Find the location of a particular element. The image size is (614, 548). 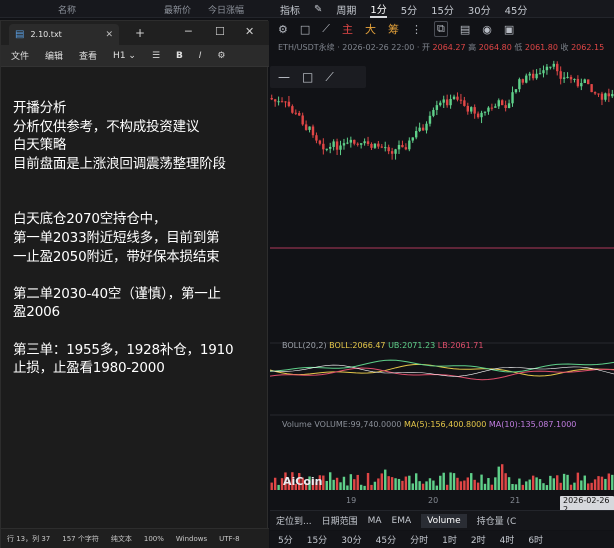

format-indicator: 纯文本 is located at coordinates (121, 539).